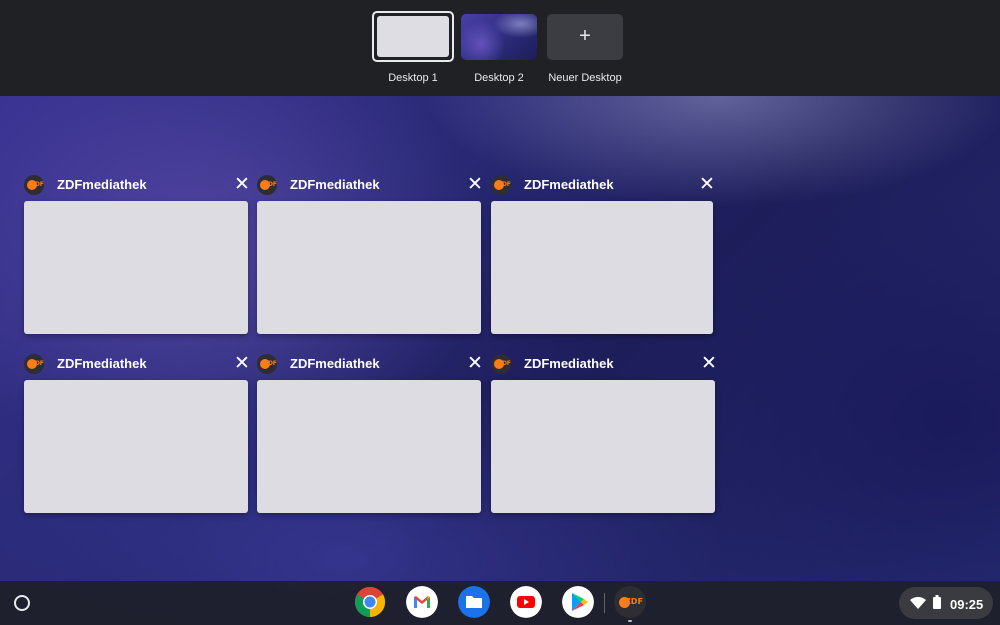 The image size is (1000, 625). Describe the element at coordinates (370, 602) in the screenshot. I see `chrome-icon` at that location.